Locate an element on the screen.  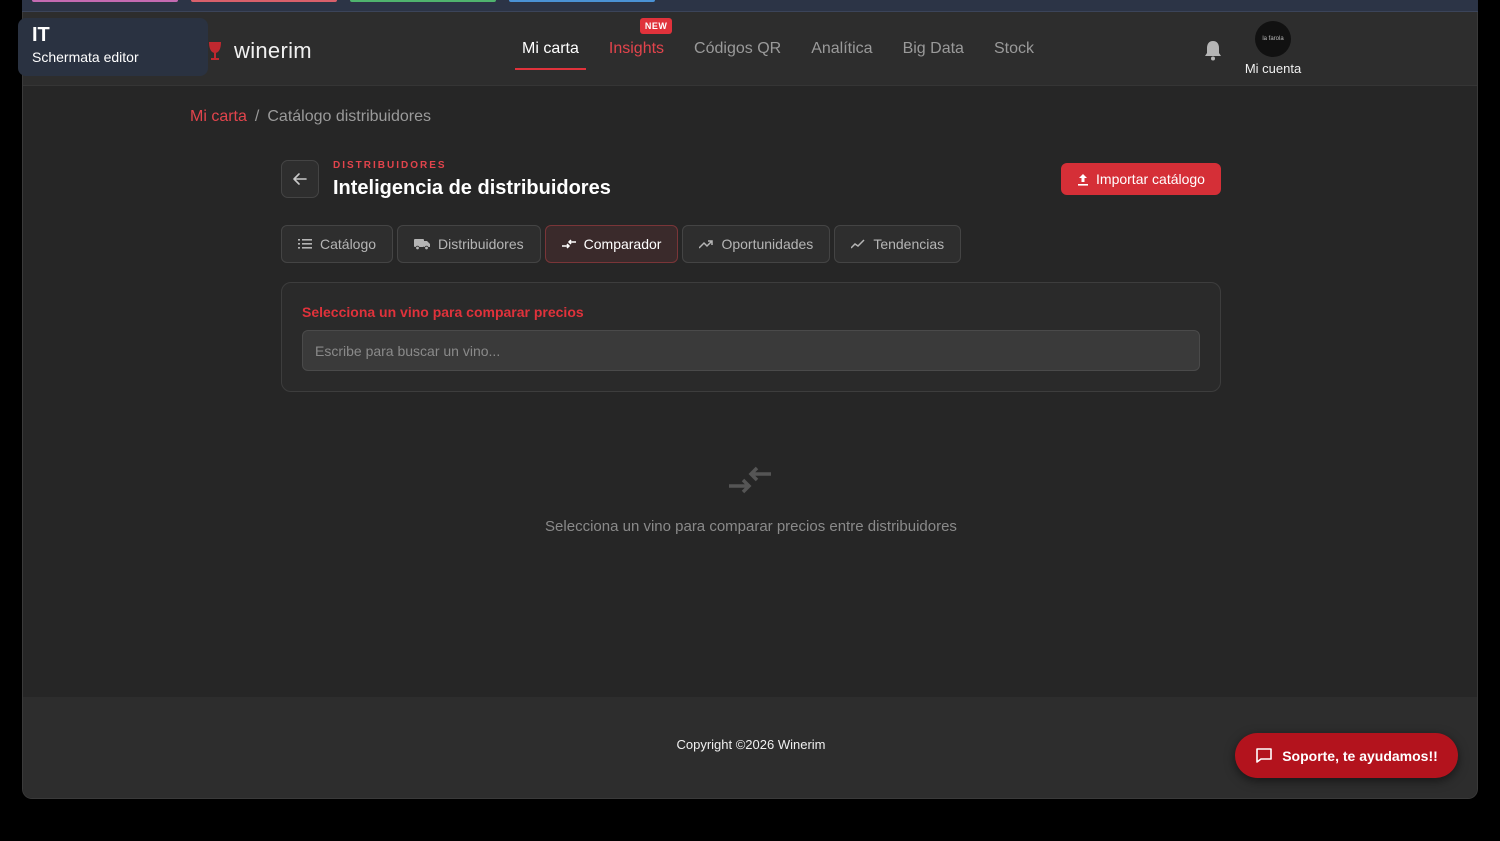
import-button-label: Importar catálogo is located at coordinates (1150, 179).